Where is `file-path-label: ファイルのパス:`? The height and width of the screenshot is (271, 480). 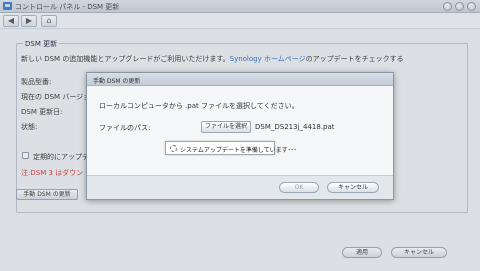 file-path-label: ファイルのパス: is located at coordinates (125, 128).